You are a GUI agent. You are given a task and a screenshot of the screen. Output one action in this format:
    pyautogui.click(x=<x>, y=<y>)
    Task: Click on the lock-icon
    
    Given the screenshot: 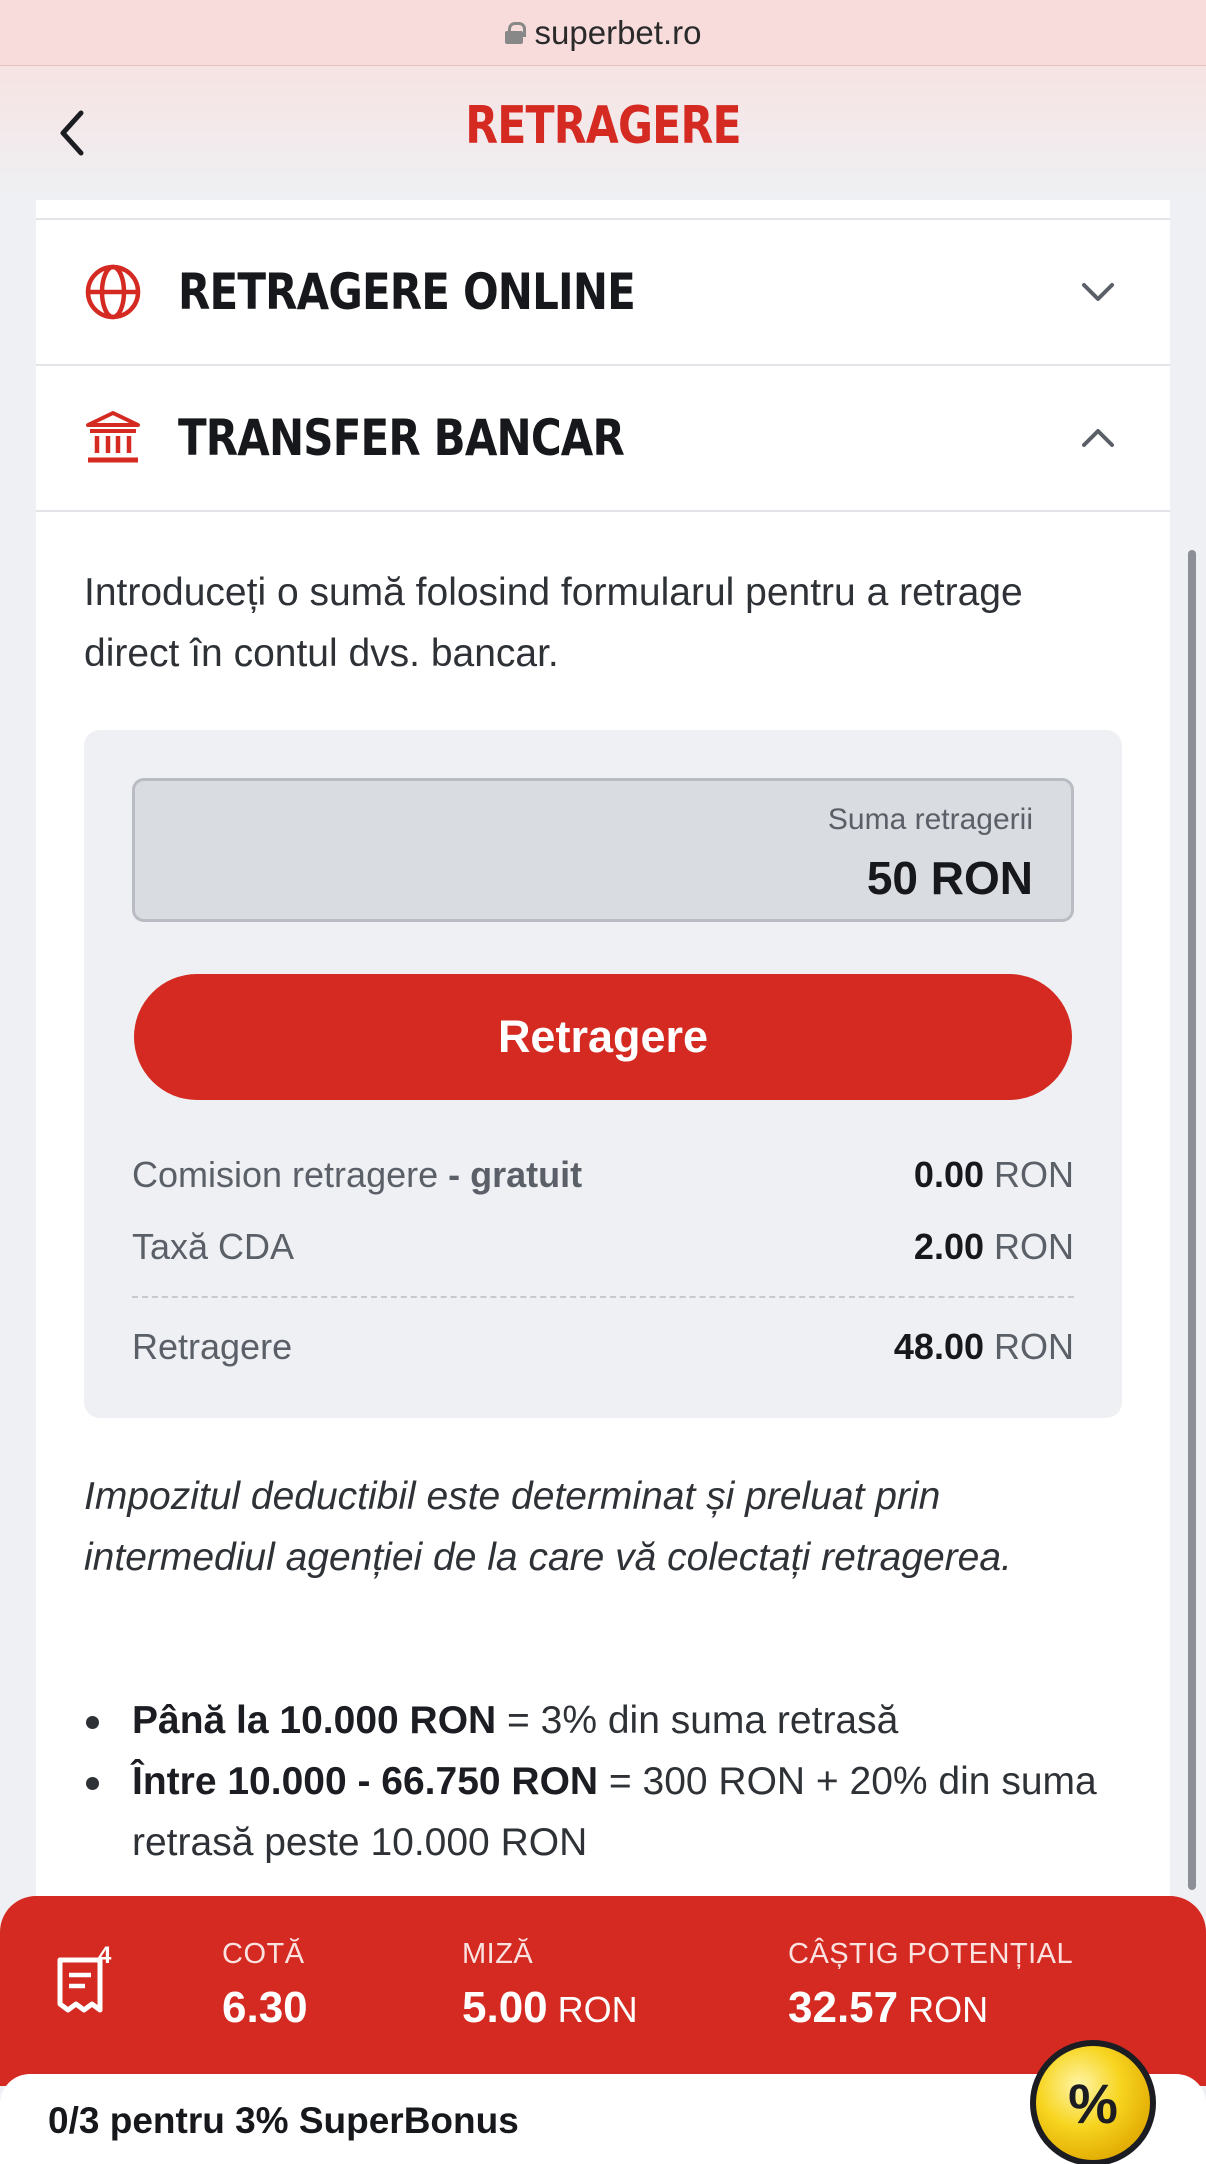 What is the action you would take?
    pyautogui.click(x=515, y=32)
    